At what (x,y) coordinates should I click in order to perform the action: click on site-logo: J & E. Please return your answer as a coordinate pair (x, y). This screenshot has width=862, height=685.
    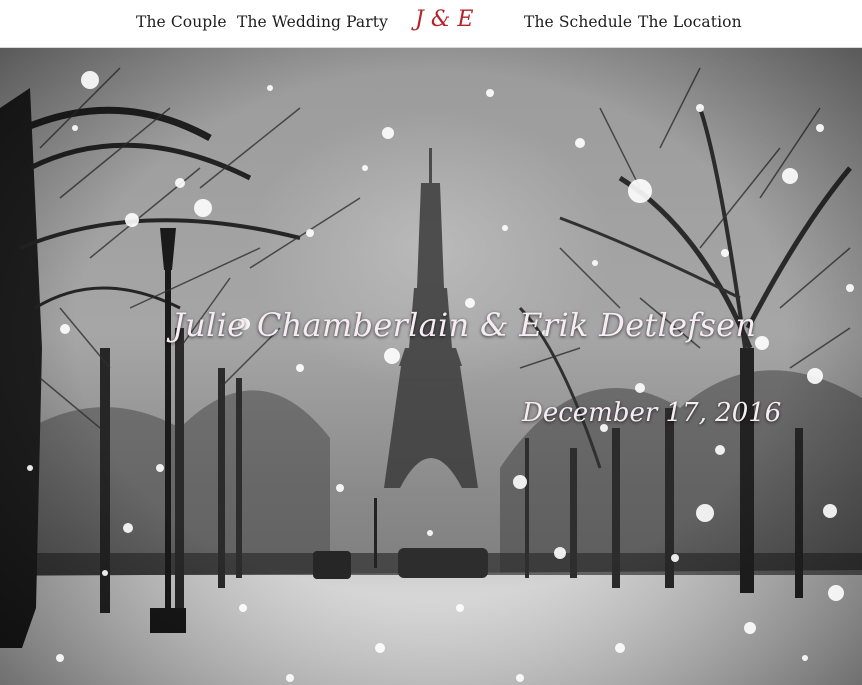
    Looking at the image, I should click on (444, 19).